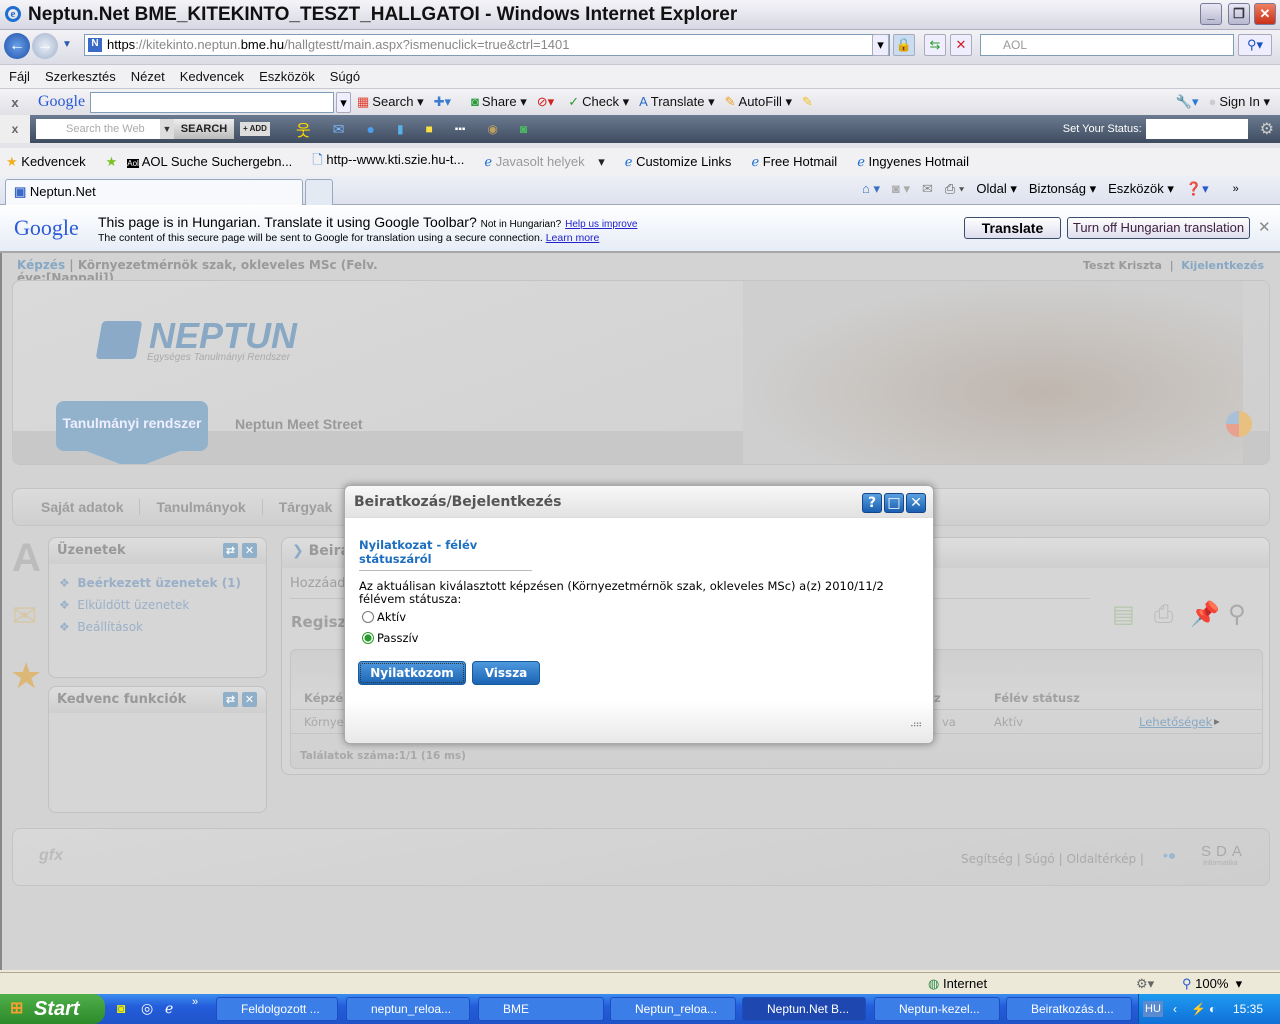  I want to click on close-translate-bar-icon: ✕, so click(1264, 227).